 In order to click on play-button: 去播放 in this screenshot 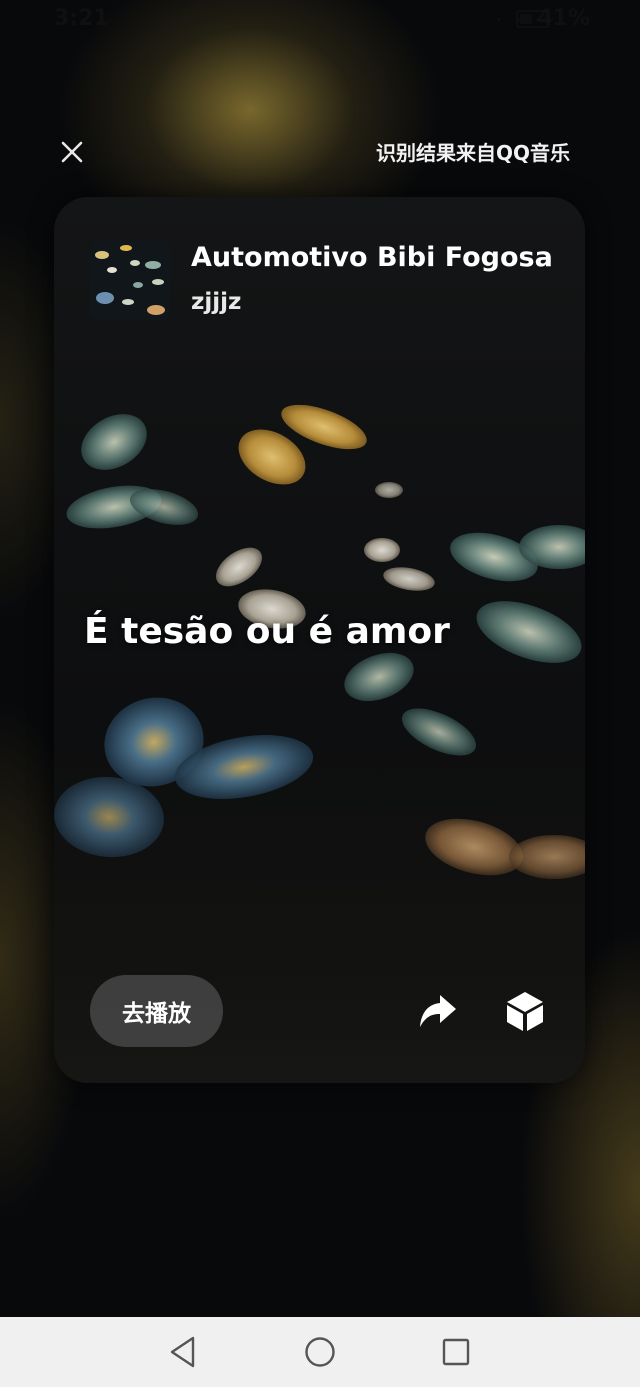, I will do `click(156, 1011)`.